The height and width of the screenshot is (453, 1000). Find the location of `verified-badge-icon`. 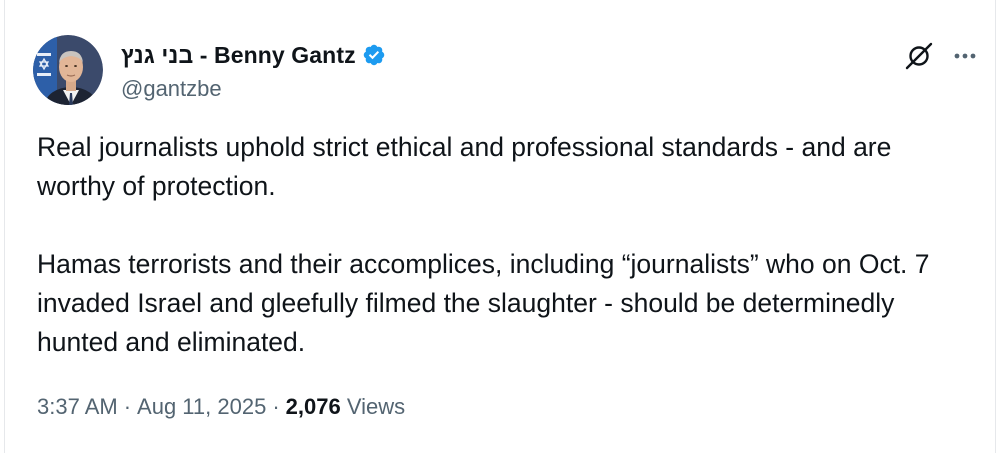

verified-badge-icon is located at coordinates (374, 55).